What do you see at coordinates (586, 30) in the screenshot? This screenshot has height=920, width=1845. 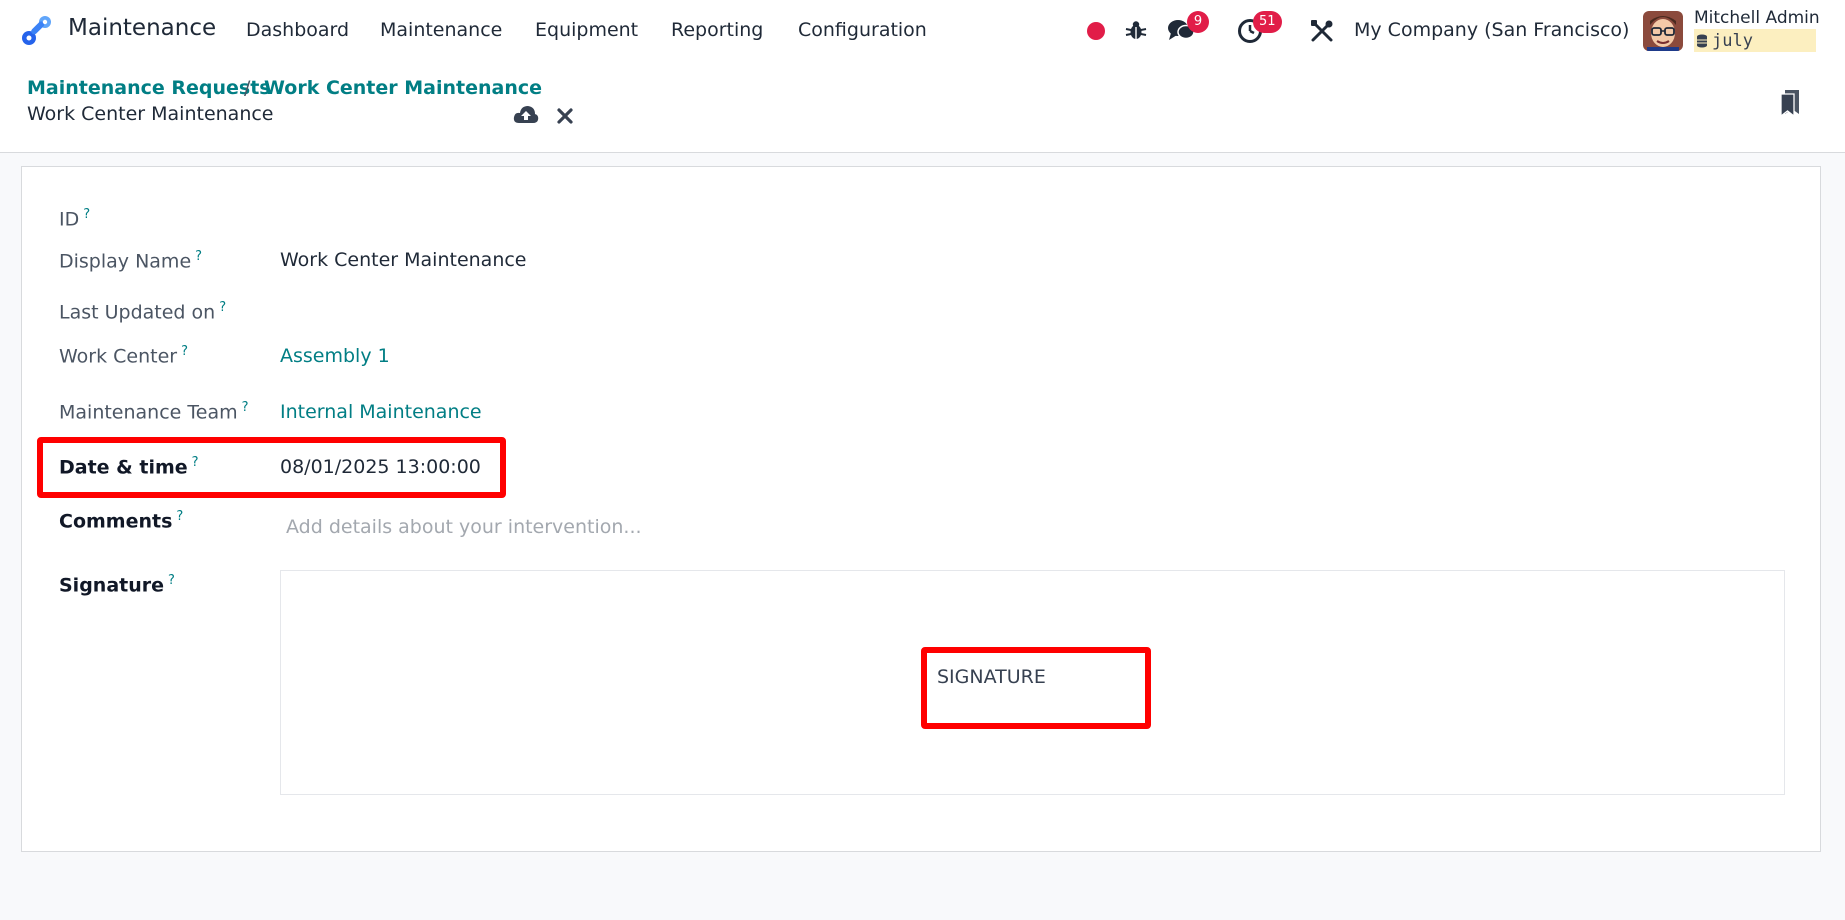 I see `menu-equipment: Equipment` at bounding box center [586, 30].